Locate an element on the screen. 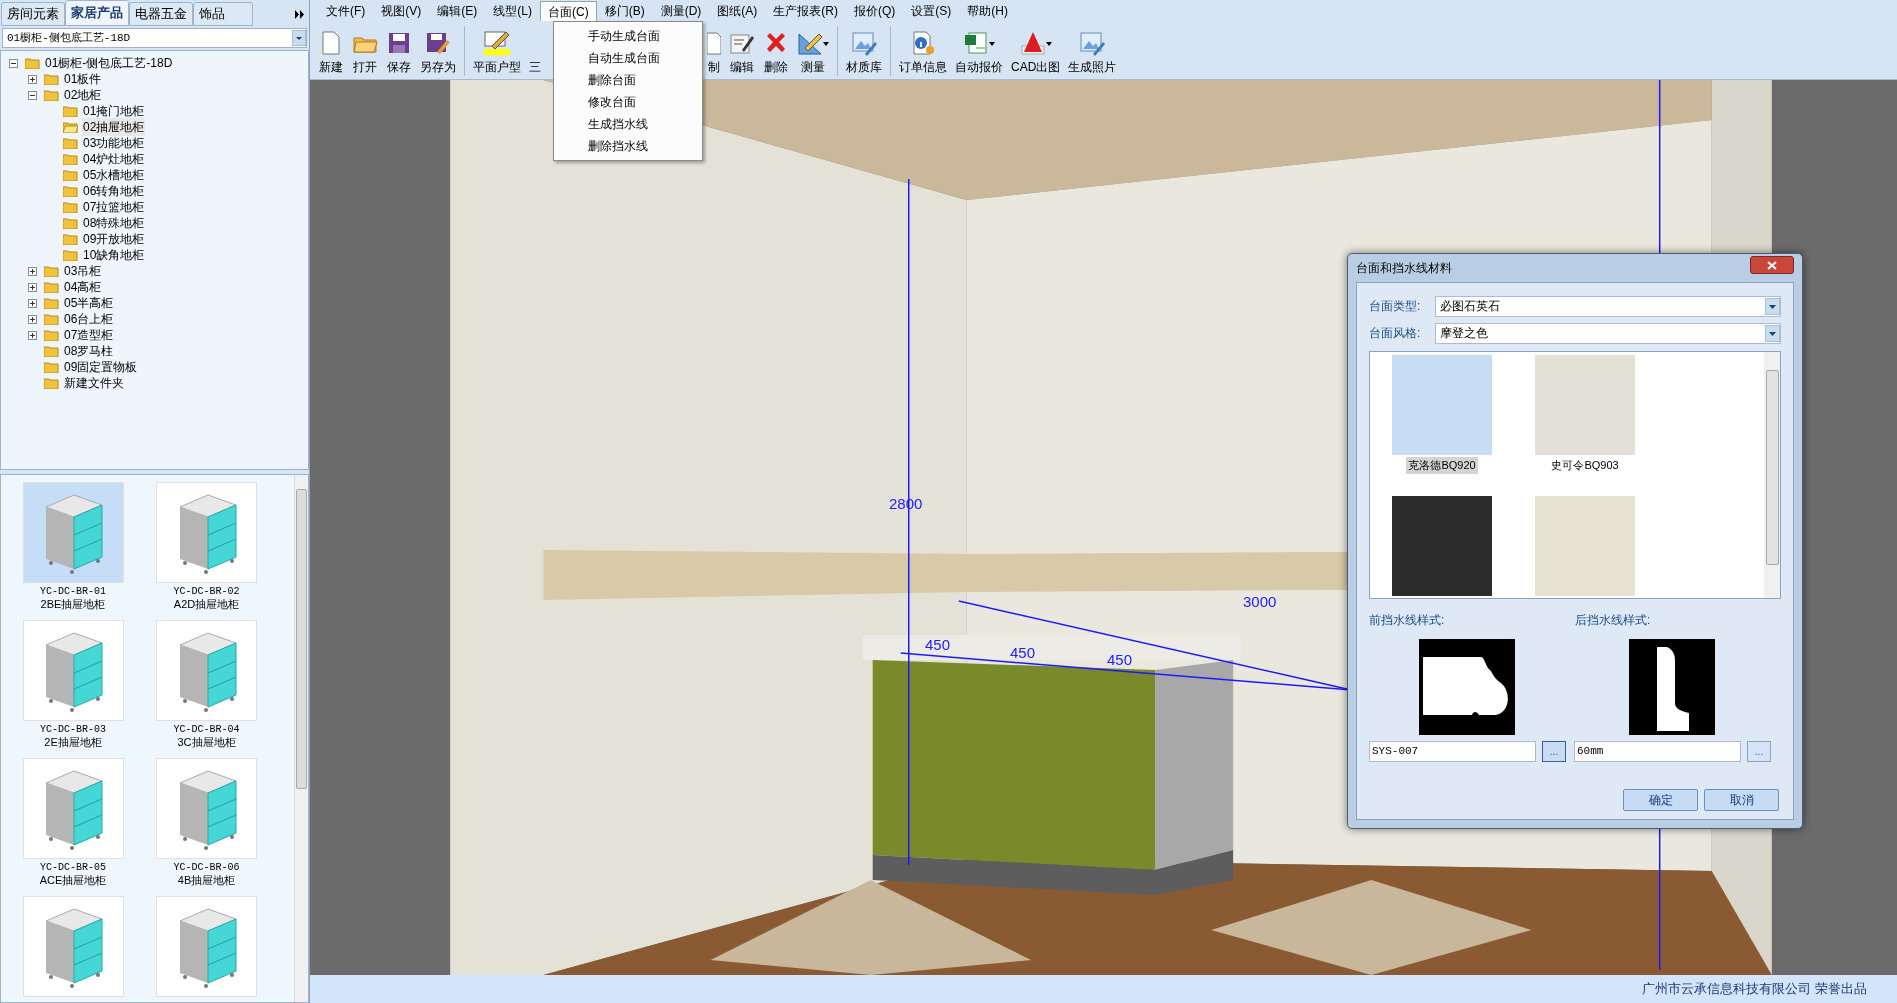 This screenshot has width=1897, height=1003. menu-option: 修改台面 is located at coordinates (642, 102).